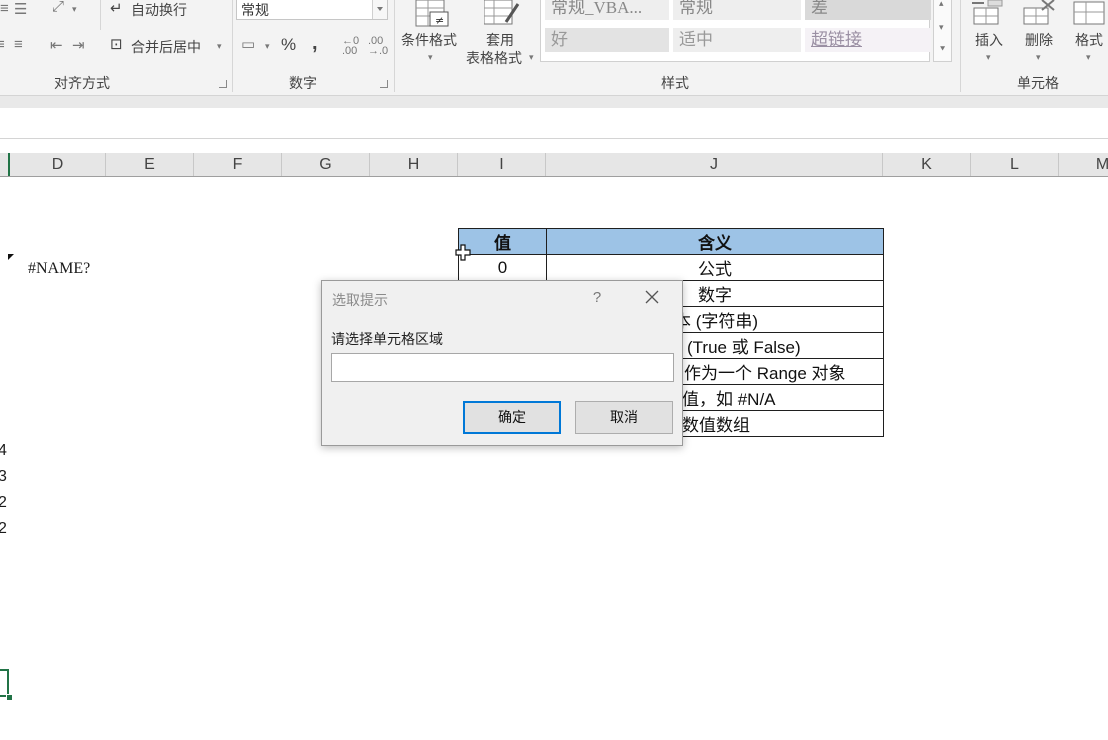  What do you see at coordinates (312, 10) in the screenshot?
I see `number-format-select: 常规` at bounding box center [312, 10].